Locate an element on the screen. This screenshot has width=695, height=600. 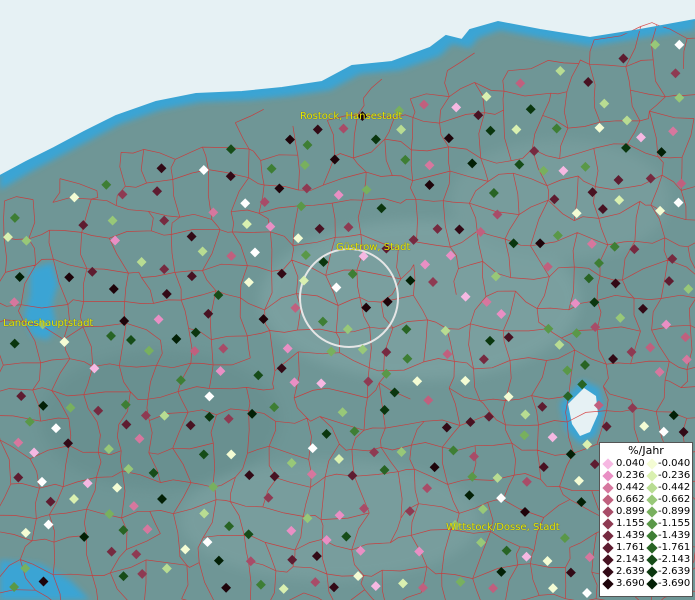
legend-value-negative: -3.690 is located at coordinates (674, 583).